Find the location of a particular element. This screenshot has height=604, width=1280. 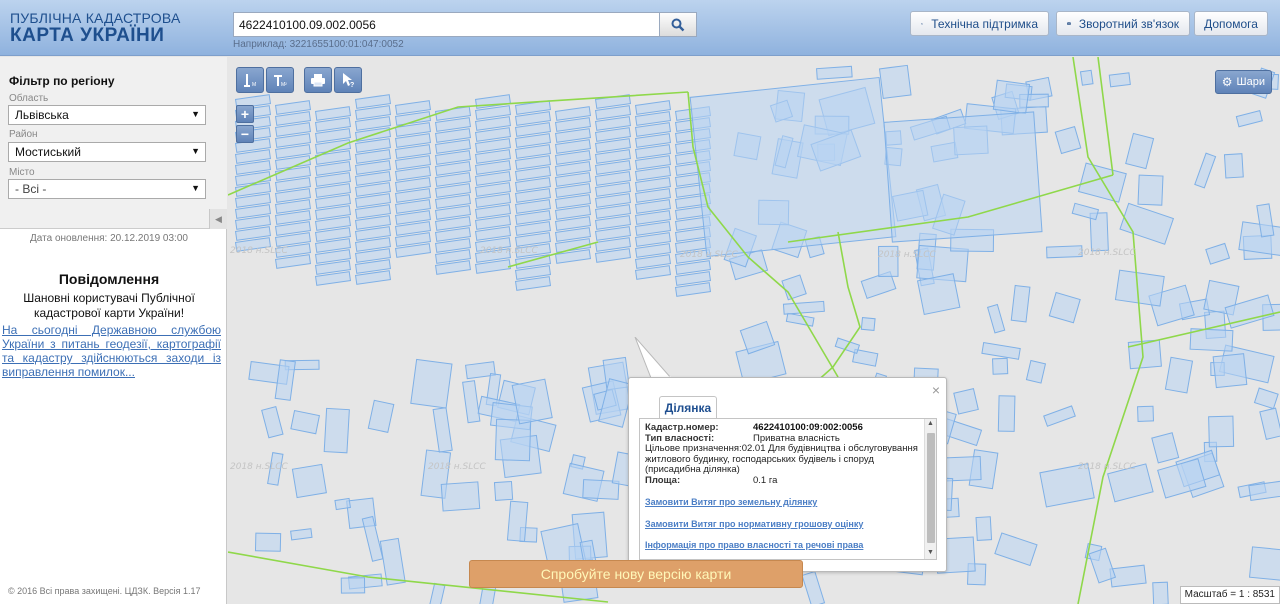

field-key: Кадастр.номер: is located at coordinates (682, 427).